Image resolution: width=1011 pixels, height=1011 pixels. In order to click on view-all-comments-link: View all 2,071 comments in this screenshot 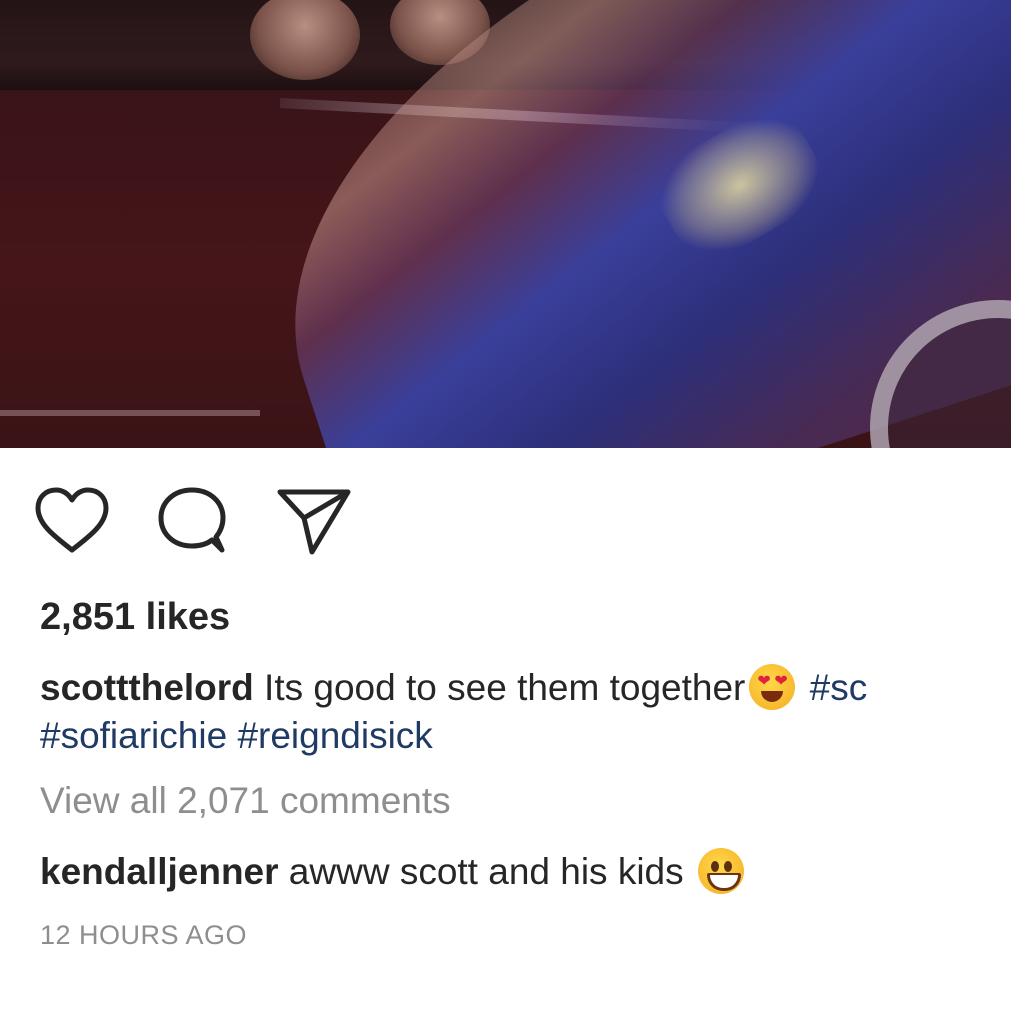, I will do `click(245, 801)`.